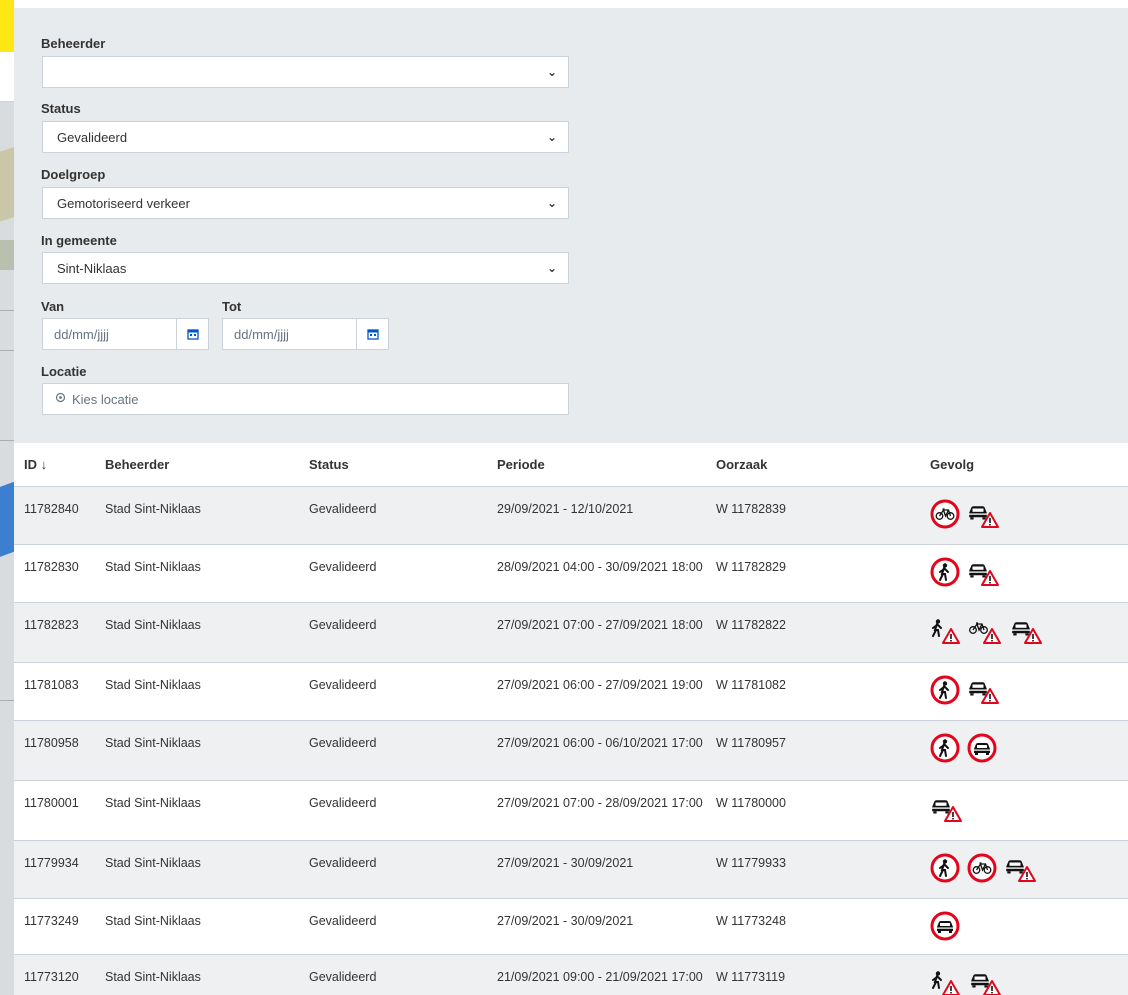 This screenshot has width=1128, height=995. What do you see at coordinates (7, 26) in the screenshot?
I see `header-yellow-band` at bounding box center [7, 26].